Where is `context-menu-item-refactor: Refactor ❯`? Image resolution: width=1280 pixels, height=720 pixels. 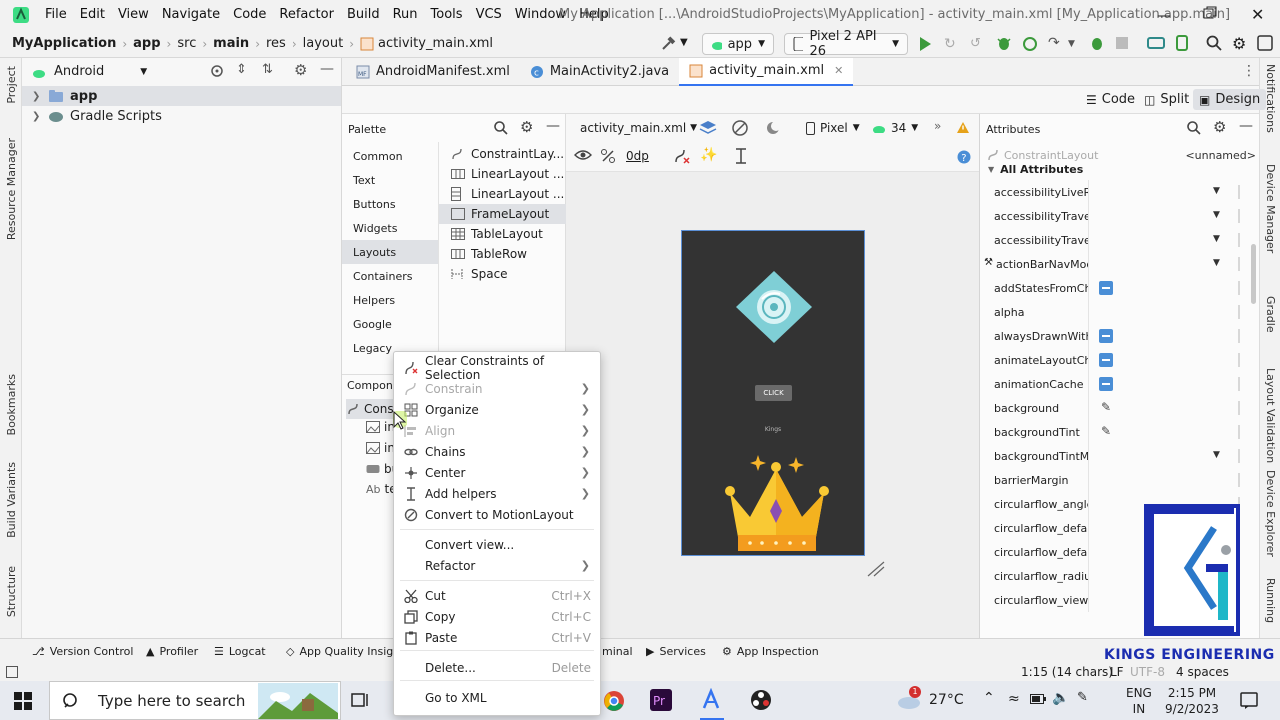
context-menu-item-refactor: Refactor ❯ is located at coordinates (497, 565).